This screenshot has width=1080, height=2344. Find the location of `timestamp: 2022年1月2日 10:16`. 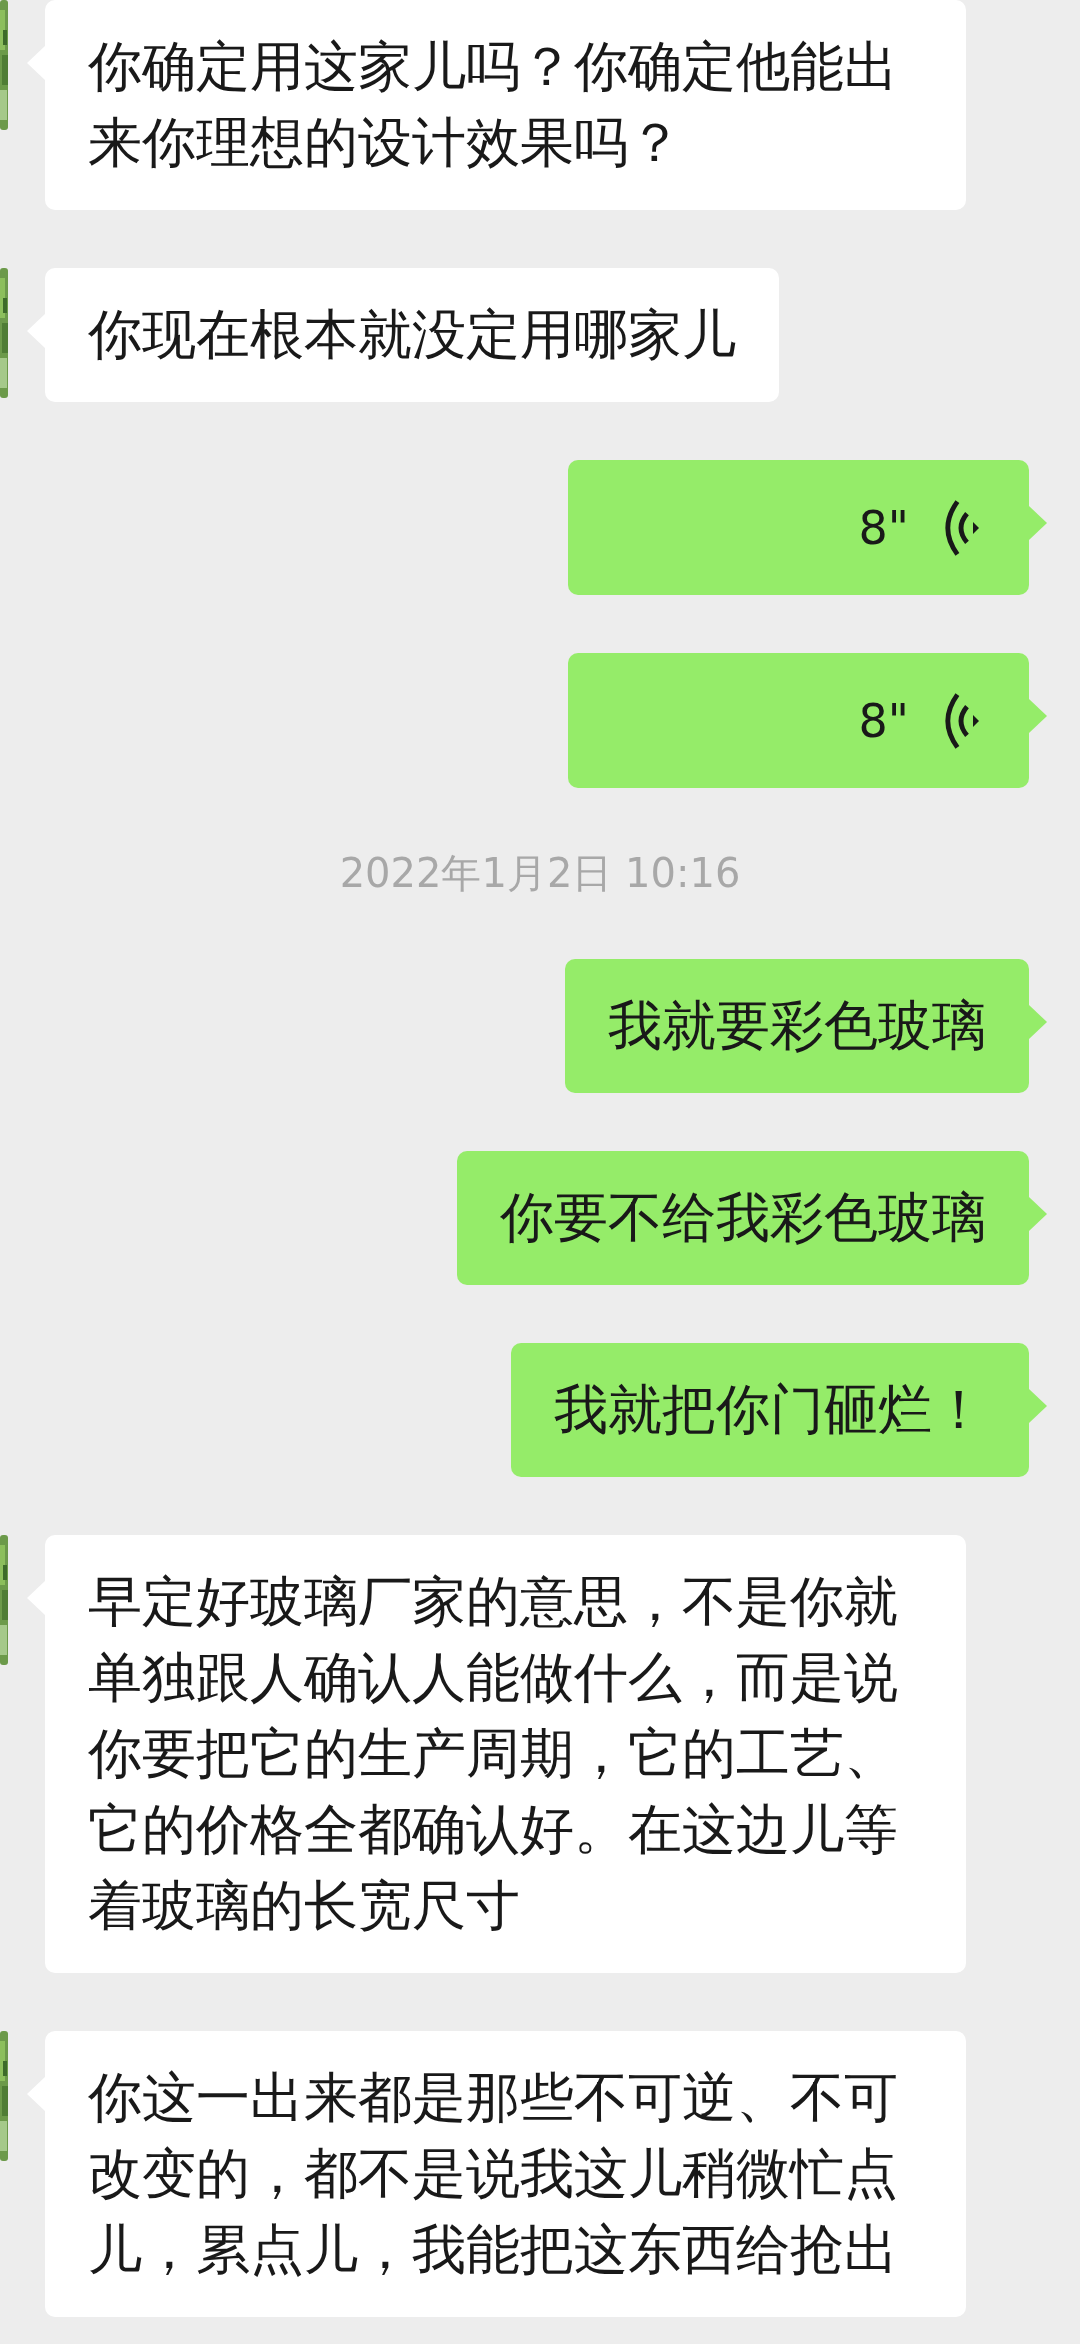

timestamp: 2022年1月2日 10:16 is located at coordinates (540, 873).